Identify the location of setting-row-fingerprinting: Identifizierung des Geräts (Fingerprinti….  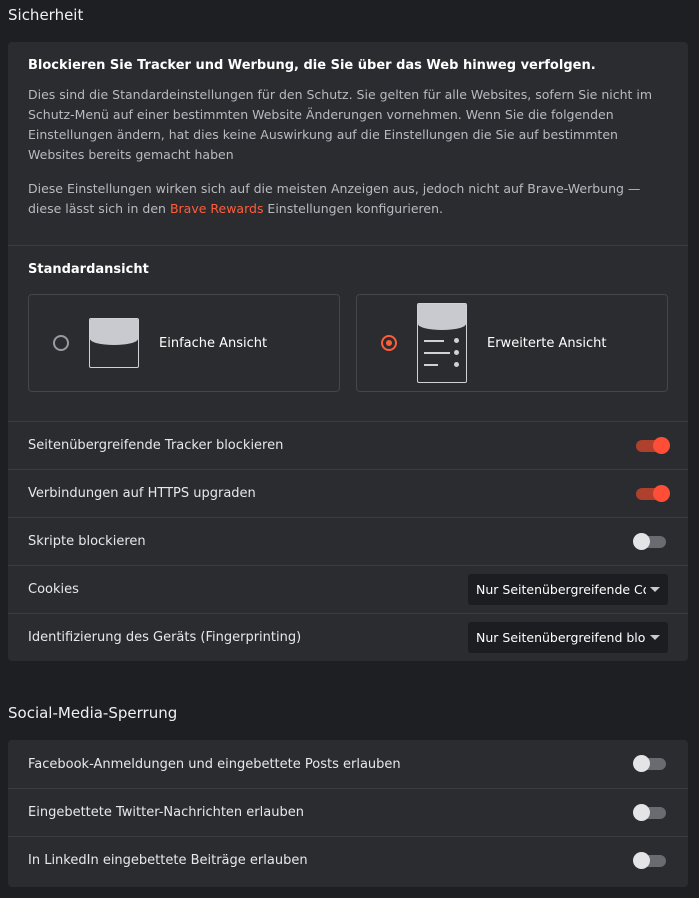
(348, 637).